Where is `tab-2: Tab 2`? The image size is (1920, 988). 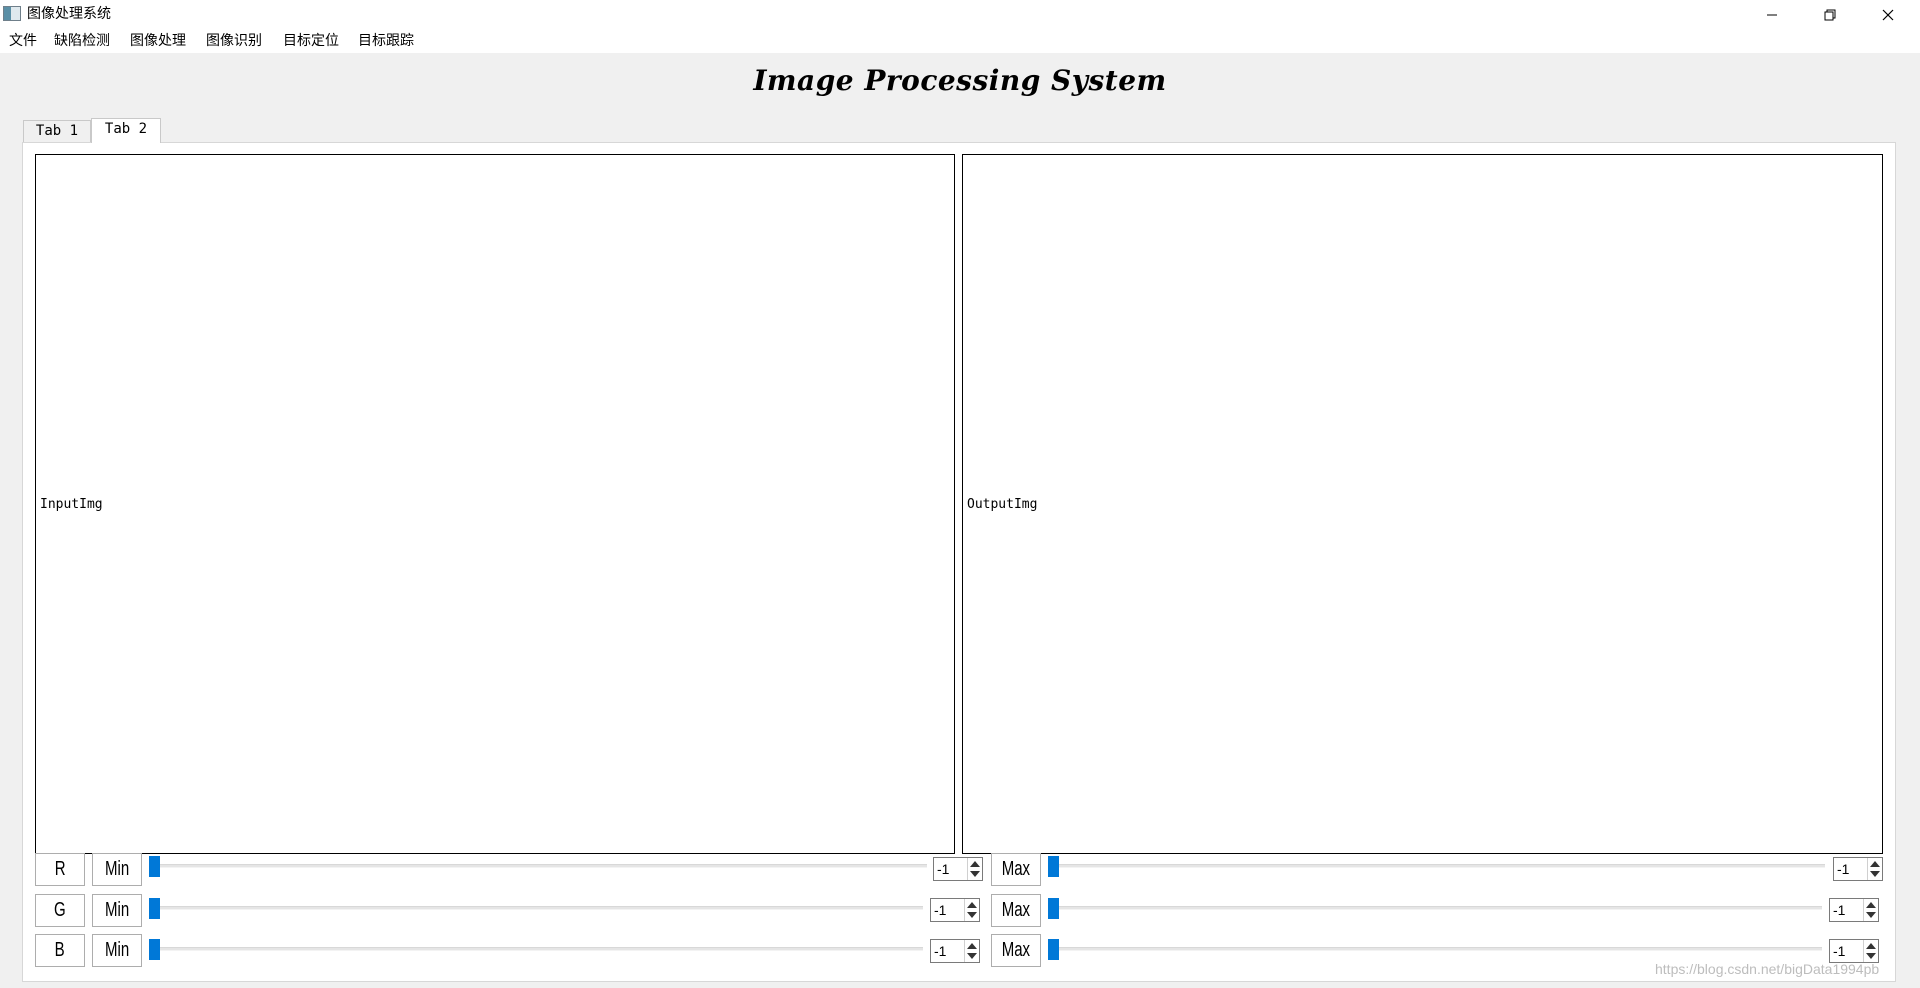 tab-2: Tab 2 is located at coordinates (126, 130).